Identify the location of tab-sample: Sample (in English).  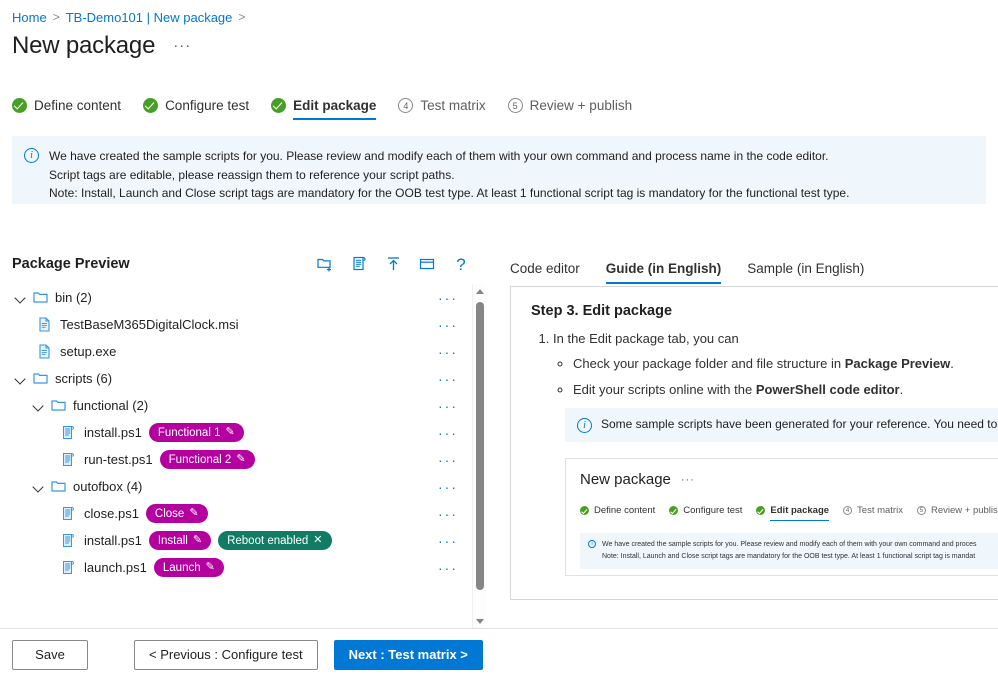
(805, 272).